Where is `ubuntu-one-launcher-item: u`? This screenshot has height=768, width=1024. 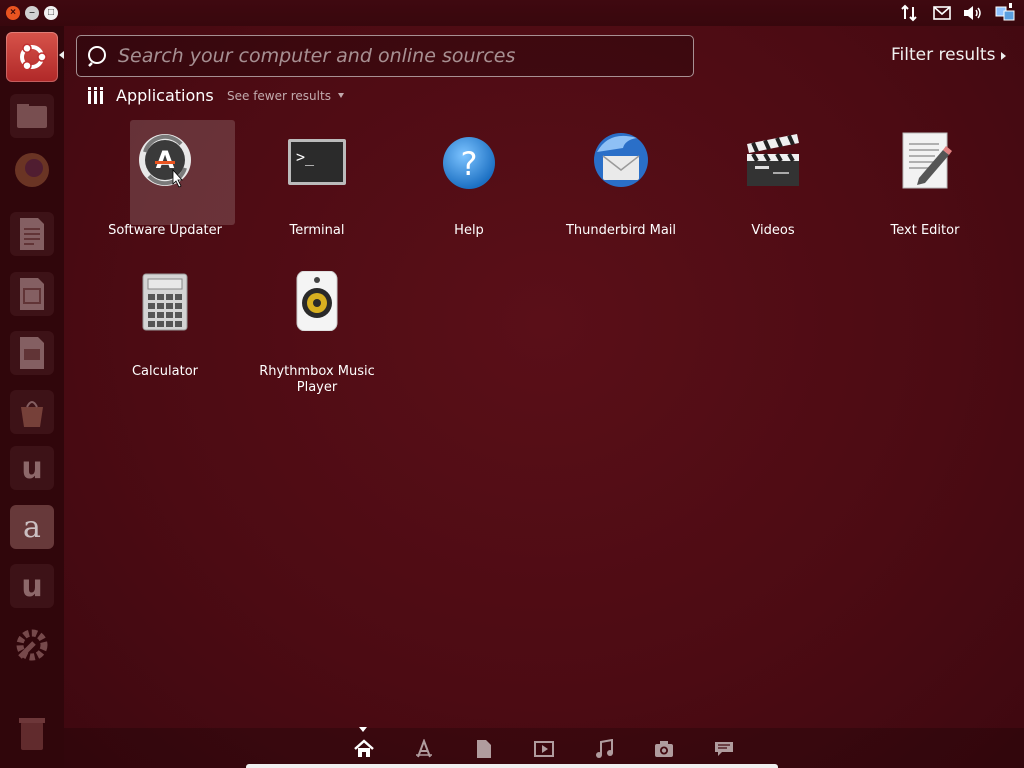 ubuntu-one-launcher-item: u is located at coordinates (32, 468).